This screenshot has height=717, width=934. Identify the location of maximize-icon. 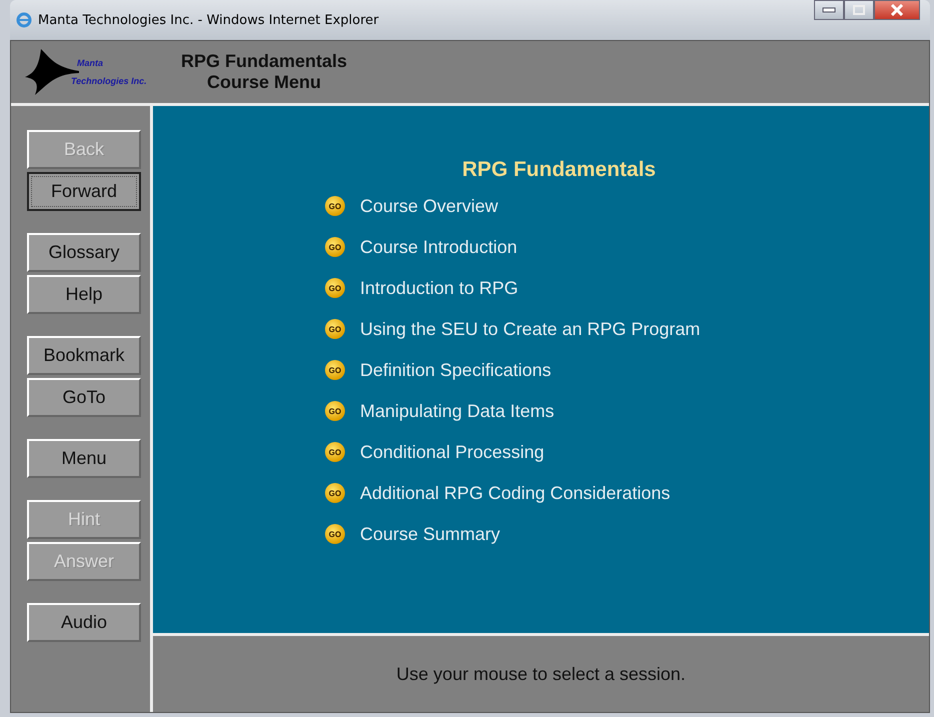
(859, 10).